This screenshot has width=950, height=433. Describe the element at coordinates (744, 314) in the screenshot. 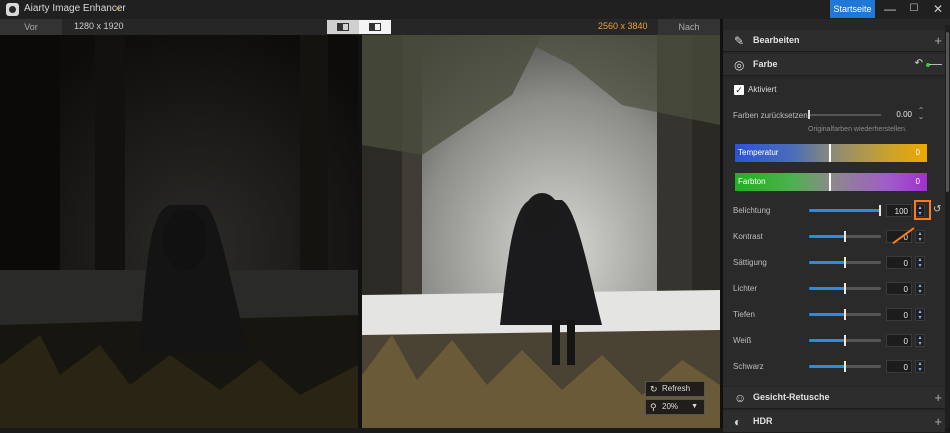

I see `slider-label-tiefen: Tiefen` at that location.